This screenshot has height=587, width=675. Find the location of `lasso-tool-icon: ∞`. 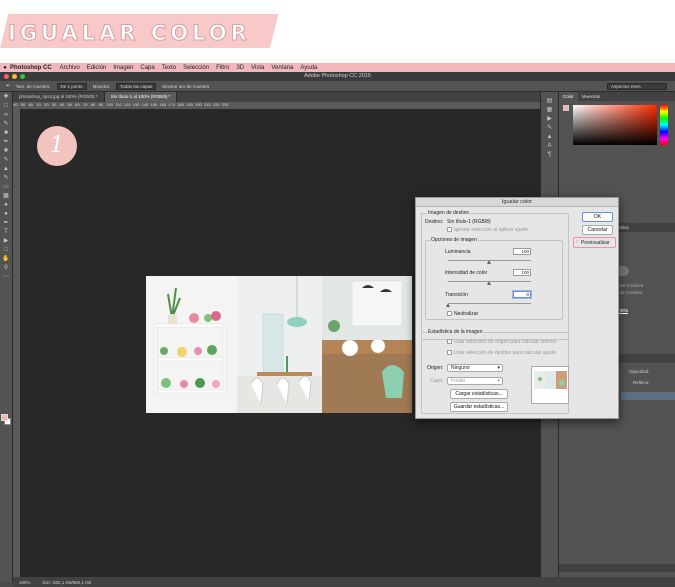

lasso-tool-icon: ∞ is located at coordinates (6, 115).